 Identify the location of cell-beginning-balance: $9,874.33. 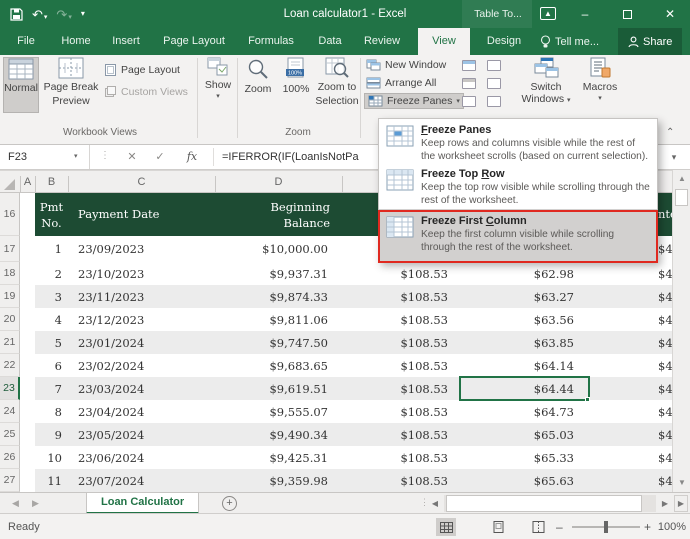
(278, 296).